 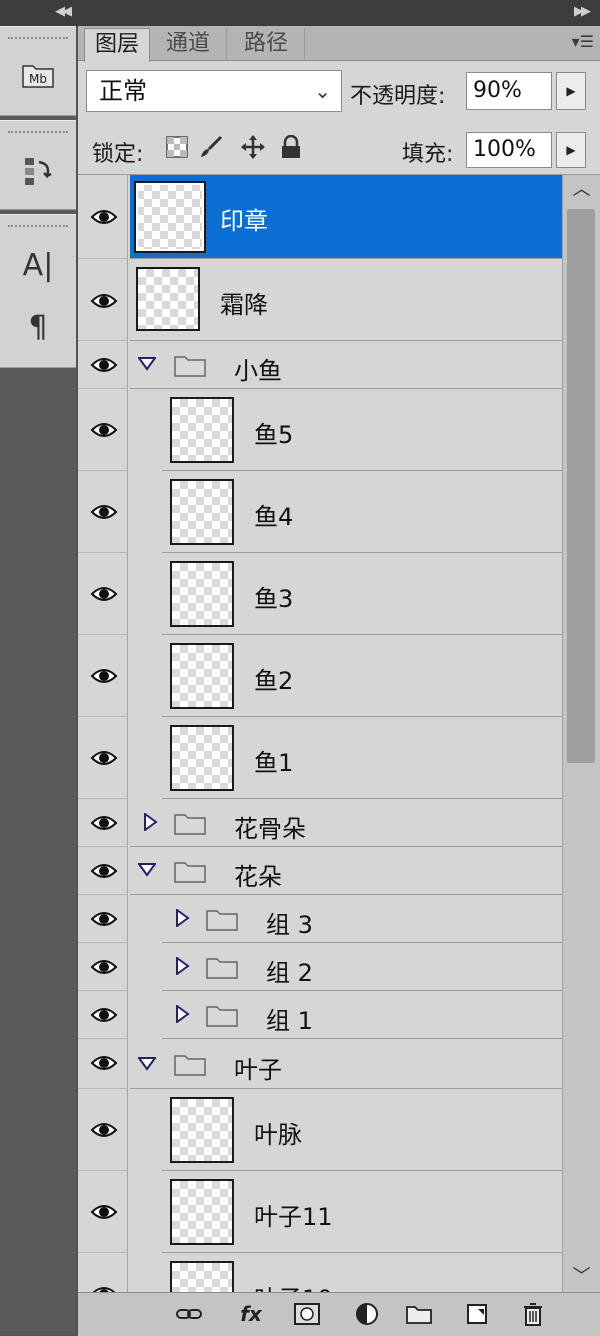 I want to click on scroll-down-arrow-icon: ﹀, so click(x=581, y=1277).